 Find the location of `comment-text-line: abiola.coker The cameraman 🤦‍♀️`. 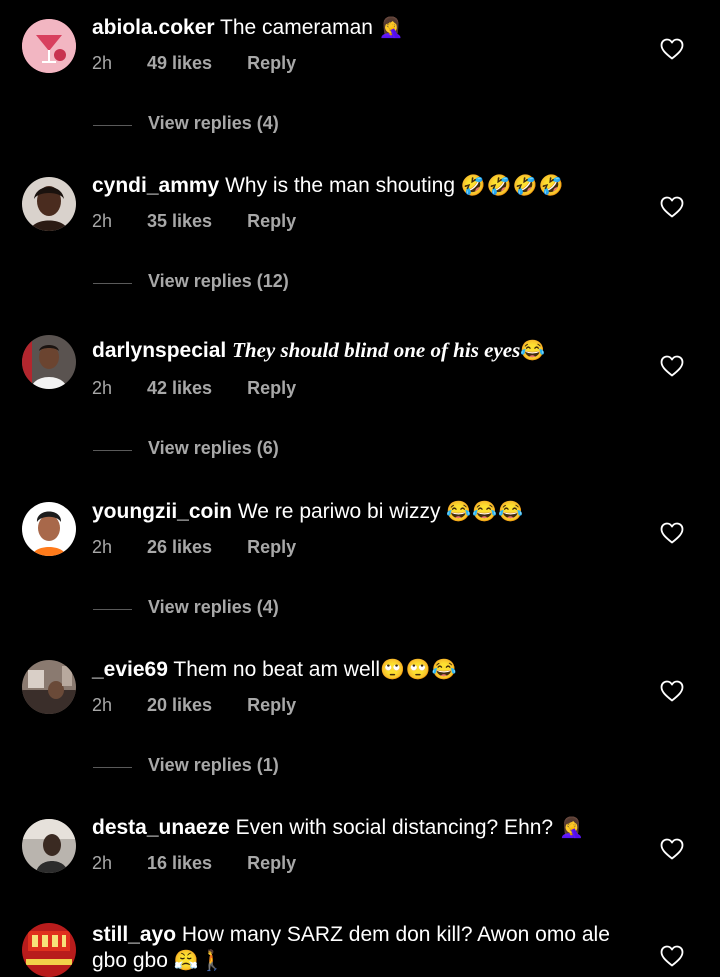

comment-text-line: abiola.coker The cameraman 🤦‍♀️ is located at coordinates (366, 28).